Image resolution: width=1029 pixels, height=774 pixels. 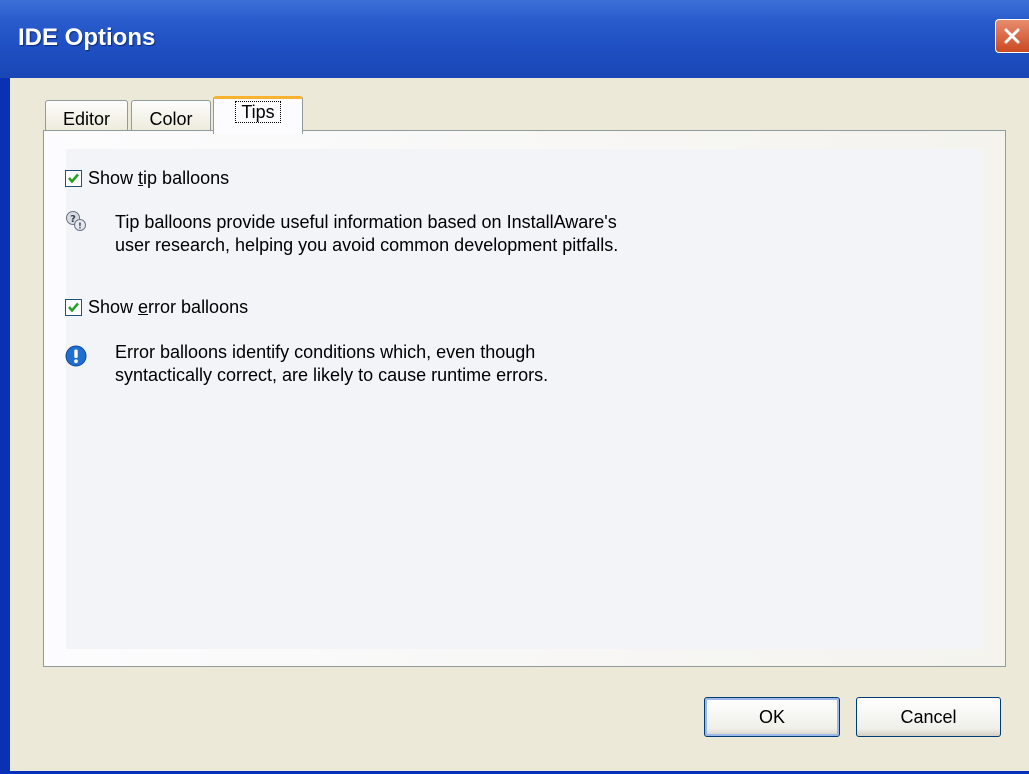 I want to click on tab-editor: Editor, so click(x=86, y=117).